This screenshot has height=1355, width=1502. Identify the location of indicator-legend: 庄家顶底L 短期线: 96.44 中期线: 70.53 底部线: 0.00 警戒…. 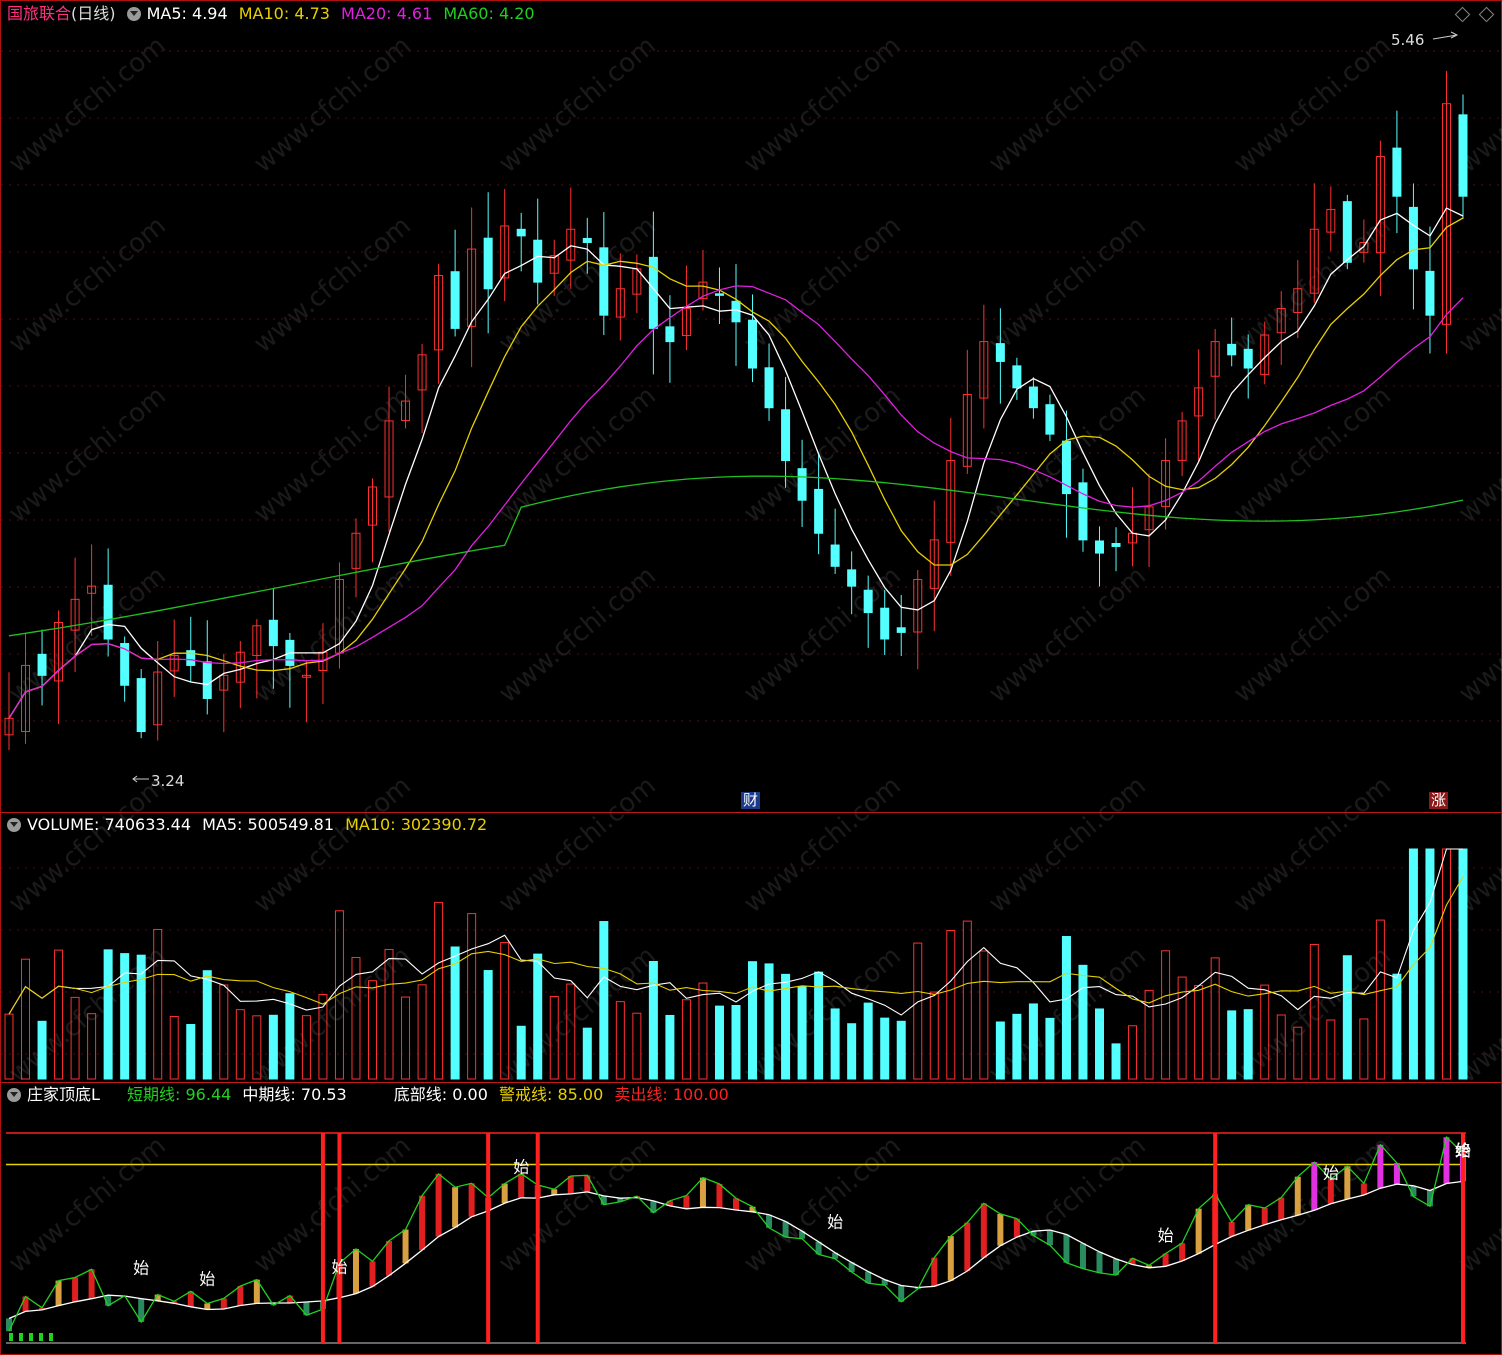
(371, 1095).